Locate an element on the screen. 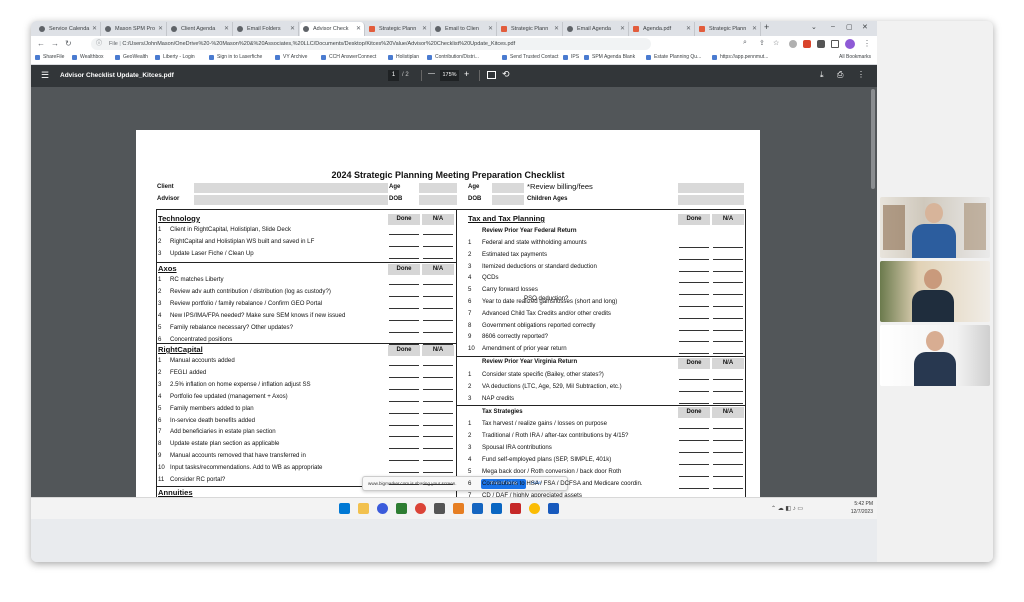 The width and height of the screenshot is (1024, 602). maximize-icon: ▢ is located at coordinates (849, 27).